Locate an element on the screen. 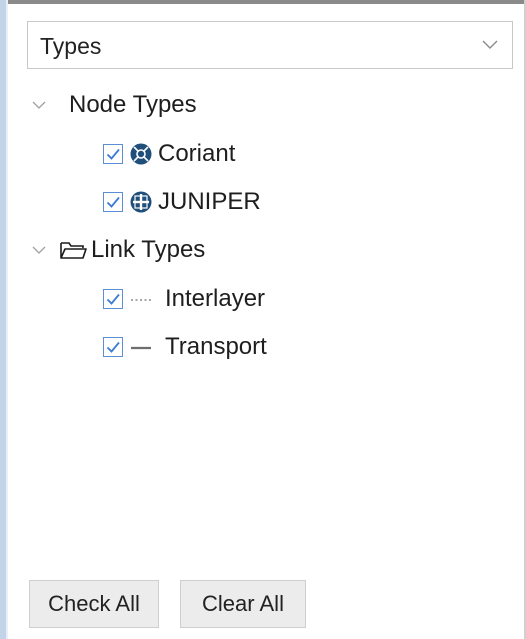  tree-item-transport: Transport is located at coordinates (185, 347).